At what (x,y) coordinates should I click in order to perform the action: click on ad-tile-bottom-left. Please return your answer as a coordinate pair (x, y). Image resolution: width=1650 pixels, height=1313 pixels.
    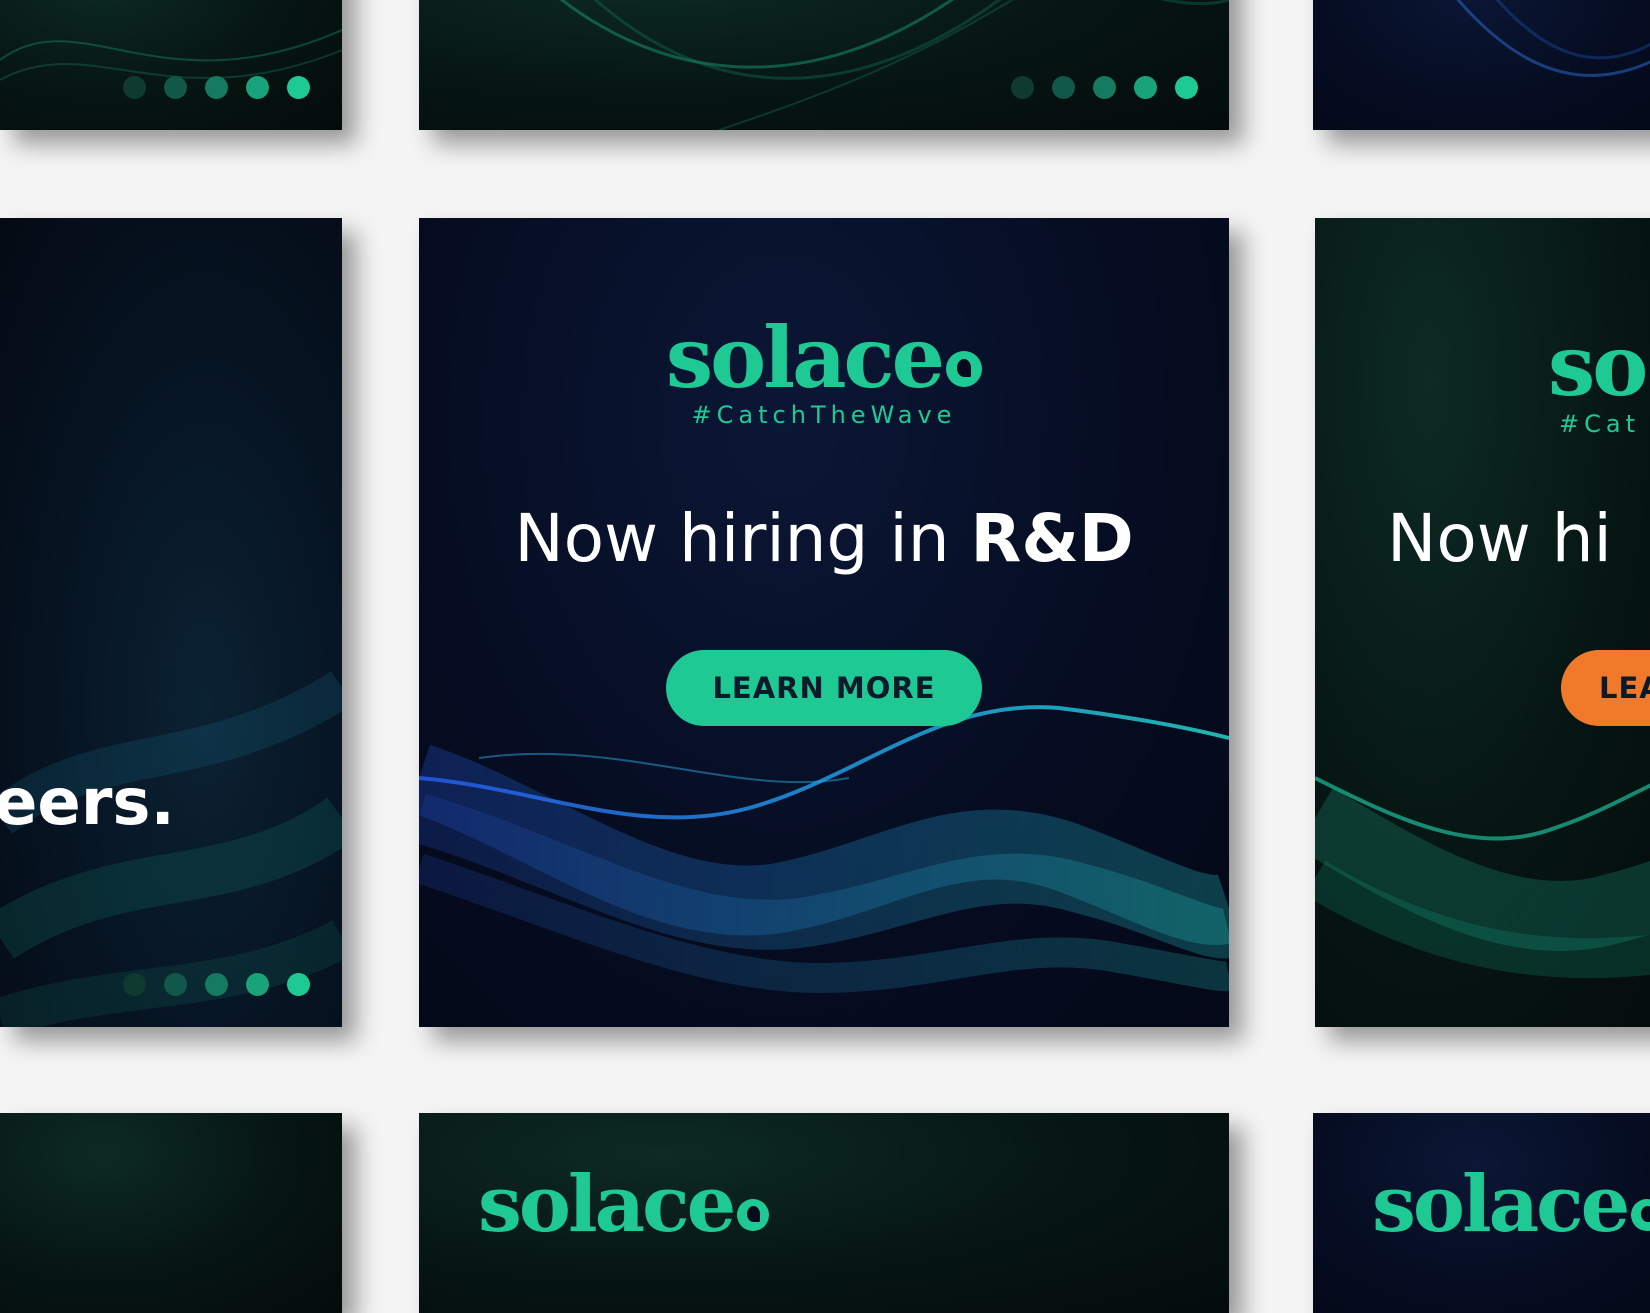
    Looking at the image, I should click on (171, 1213).